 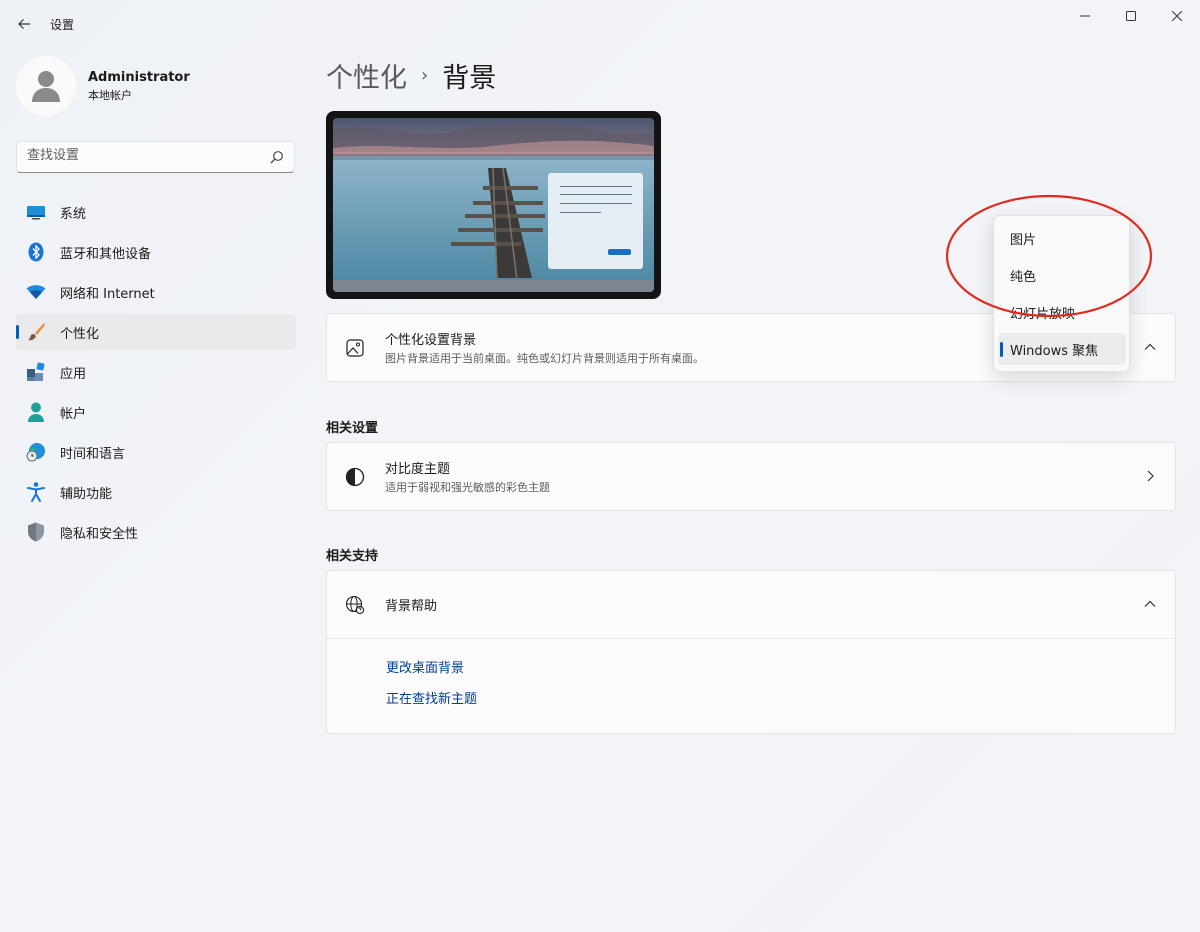 What do you see at coordinates (156, 532) in the screenshot?
I see `sidebar-item-privacy: 隐私和安全性` at bounding box center [156, 532].